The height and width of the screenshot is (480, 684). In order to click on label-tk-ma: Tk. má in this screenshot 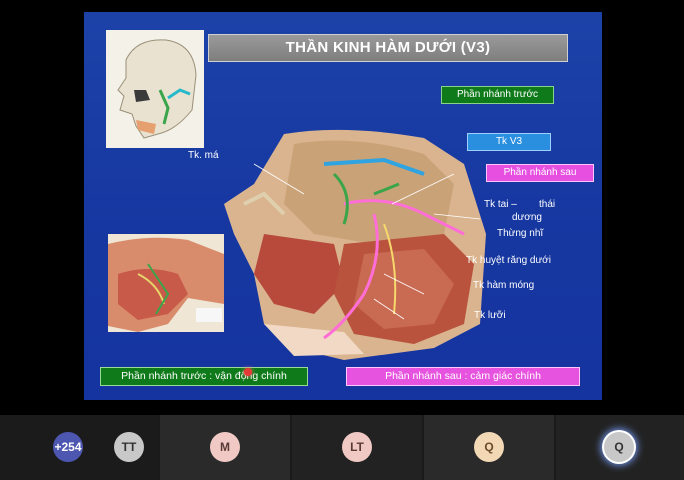, I will do `click(203, 155)`.